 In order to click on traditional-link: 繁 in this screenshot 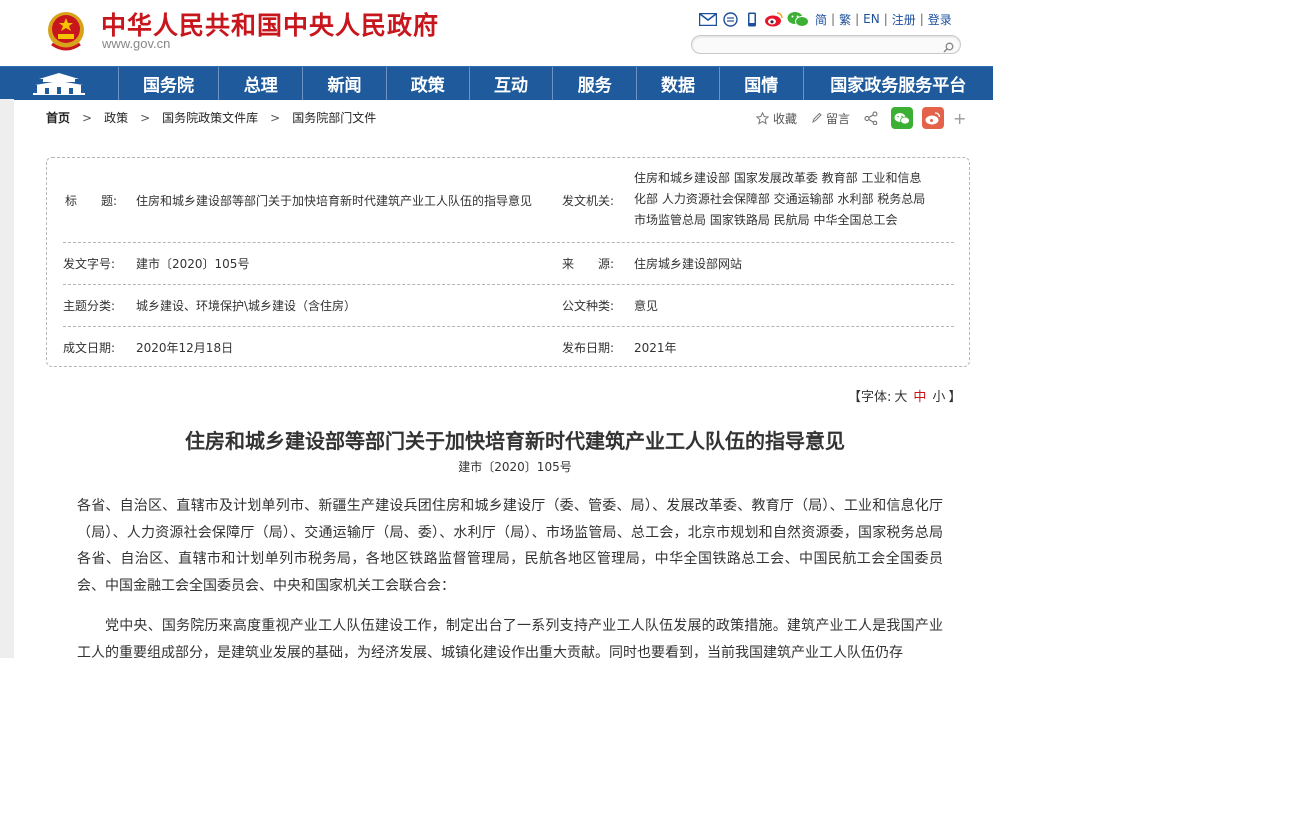, I will do `click(845, 19)`.